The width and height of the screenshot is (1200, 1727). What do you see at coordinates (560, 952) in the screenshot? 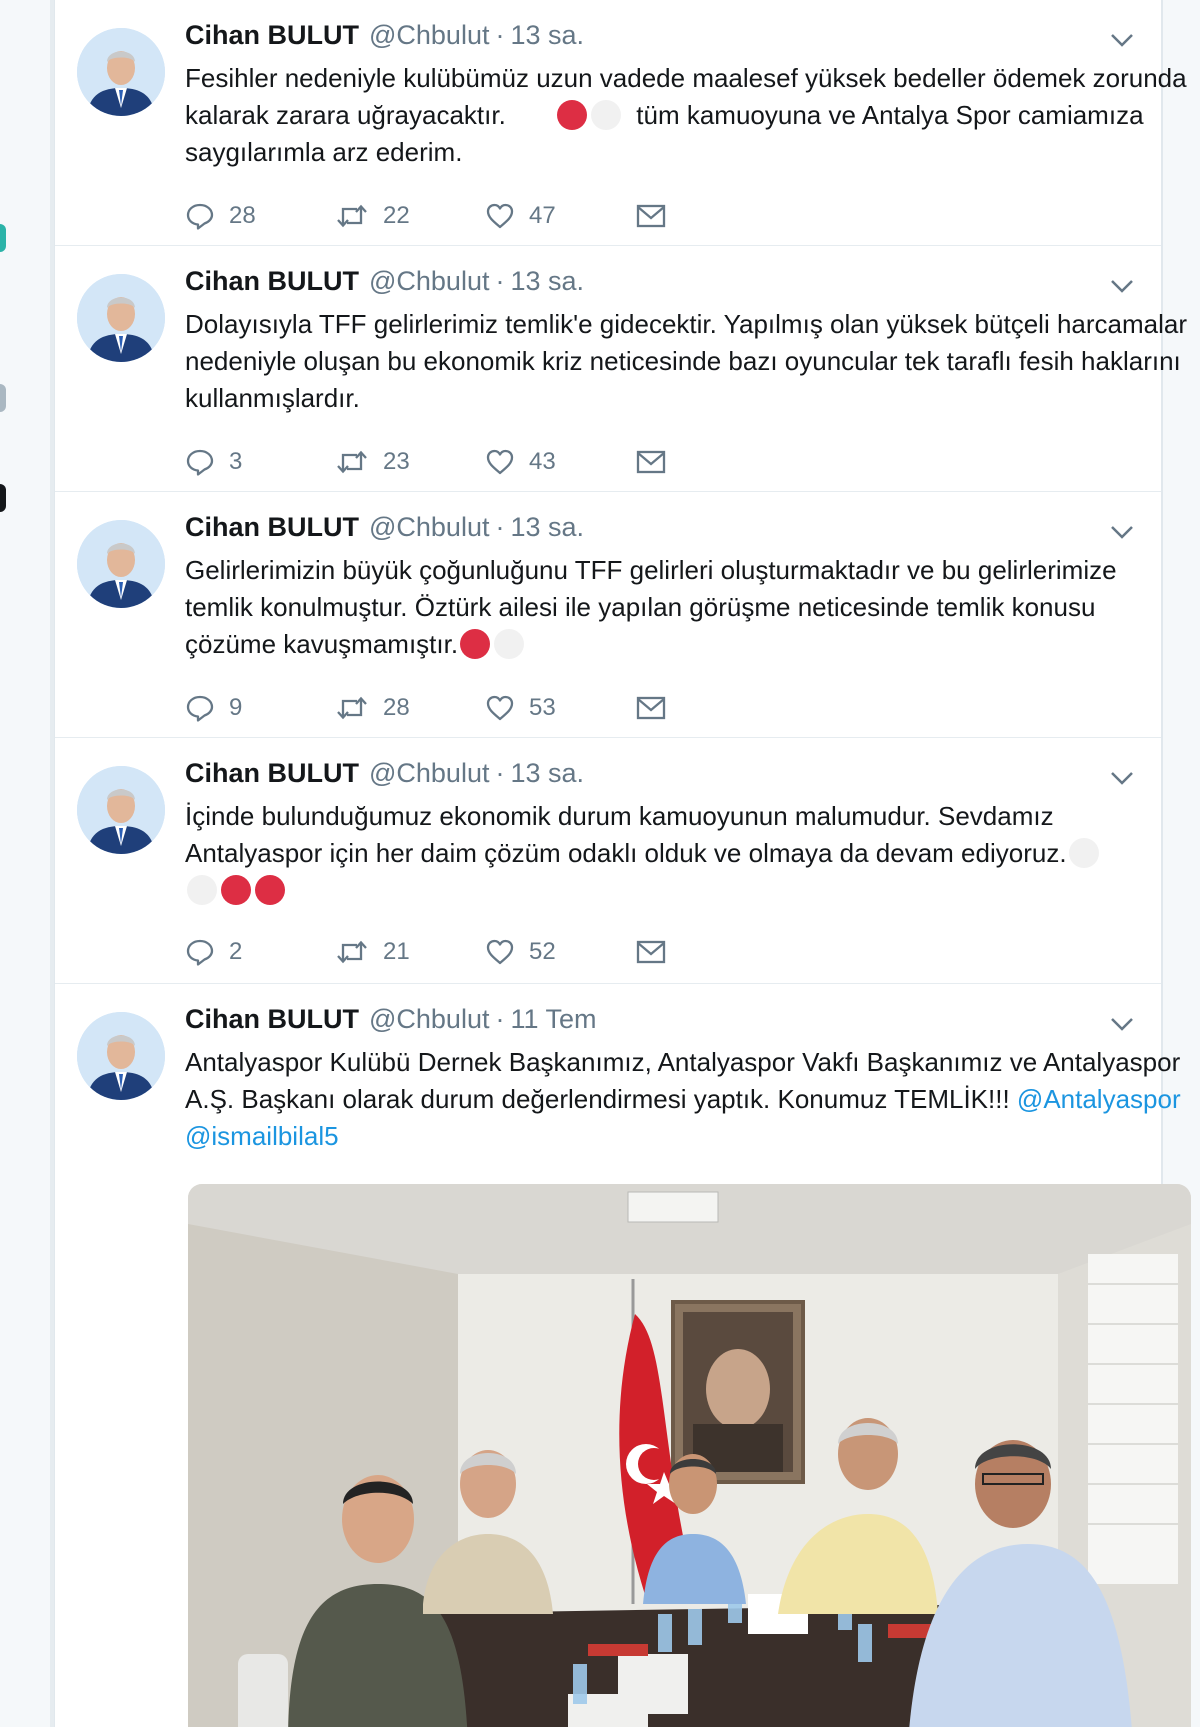
I see `like-button: 52` at bounding box center [560, 952].